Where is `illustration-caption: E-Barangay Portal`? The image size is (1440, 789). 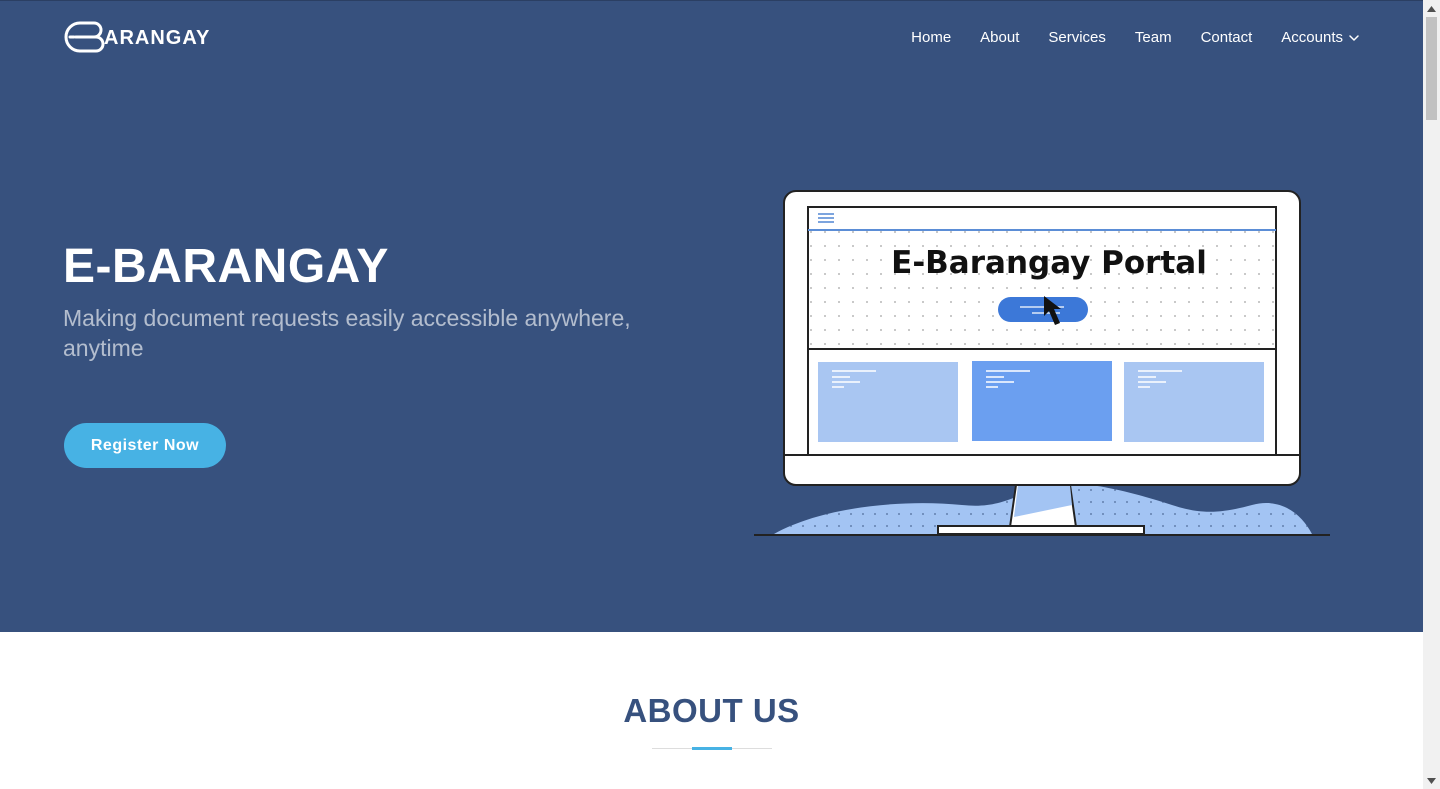
illustration-caption: E-Barangay Portal is located at coordinates (1049, 263).